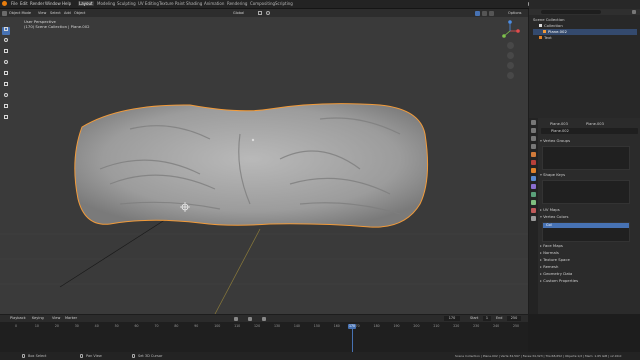 The width and height of the screenshot is (640, 360). What do you see at coordinates (67, 13) in the screenshot?
I see `viewport-menu-add: Add` at bounding box center [67, 13].